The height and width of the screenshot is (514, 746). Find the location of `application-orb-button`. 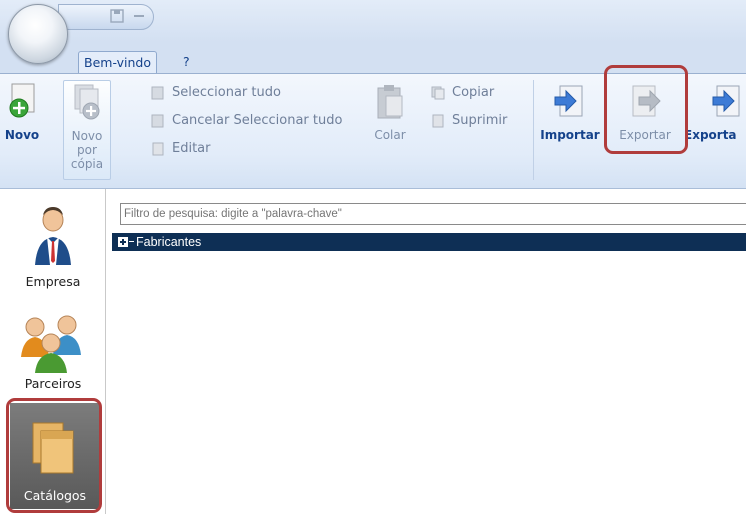

application-orb-button is located at coordinates (38, 34).